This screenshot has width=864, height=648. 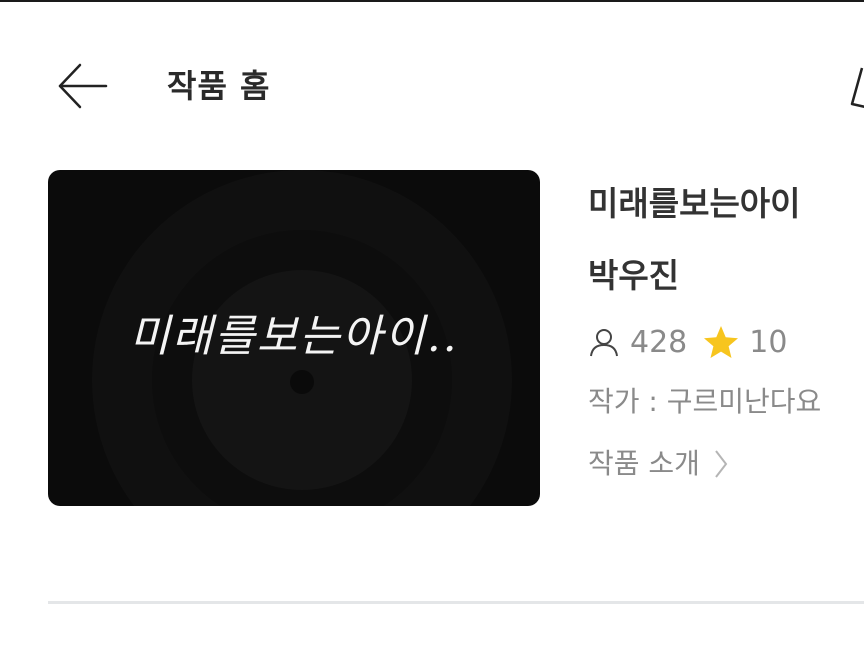 What do you see at coordinates (705, 401) in the screenshot?
I see `author-label: 작가 : 구르미난다요` at bounding box center [705, 401].